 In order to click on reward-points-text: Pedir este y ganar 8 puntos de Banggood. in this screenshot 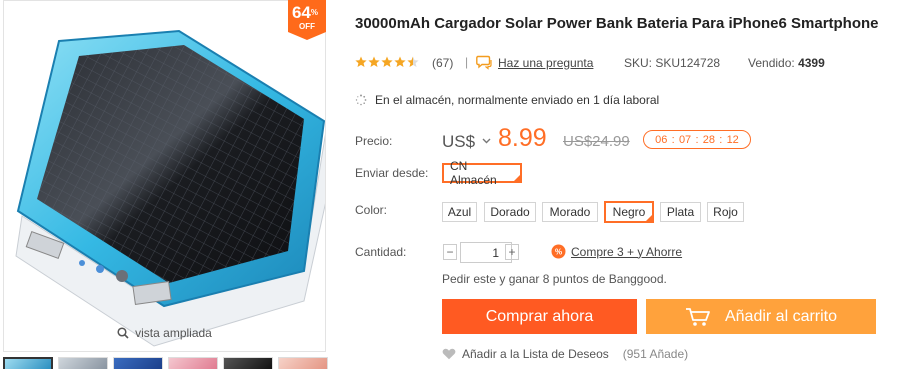, I will do `click(554, 279)`.